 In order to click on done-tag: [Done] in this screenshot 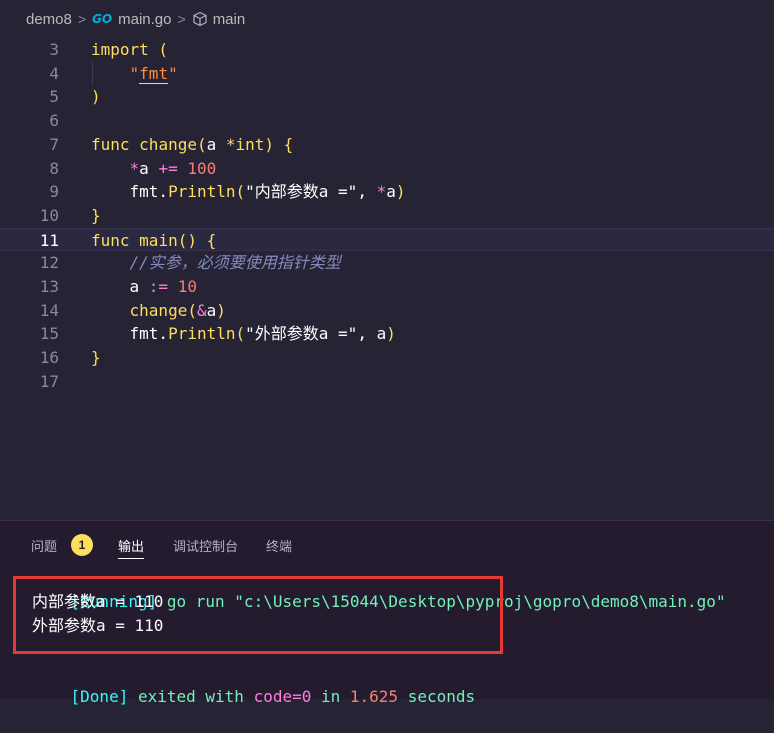, I will do `click(99, 696)`.